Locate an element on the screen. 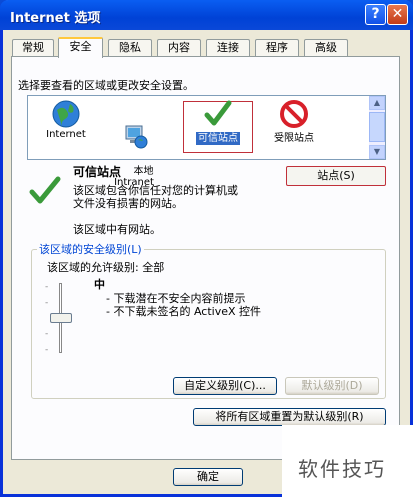 This screenshot has height=497, width=413. zone-description: 该区域包含你信任对您的计算机或 文件没有损害的网站。 is located at coordinates (155, 197).